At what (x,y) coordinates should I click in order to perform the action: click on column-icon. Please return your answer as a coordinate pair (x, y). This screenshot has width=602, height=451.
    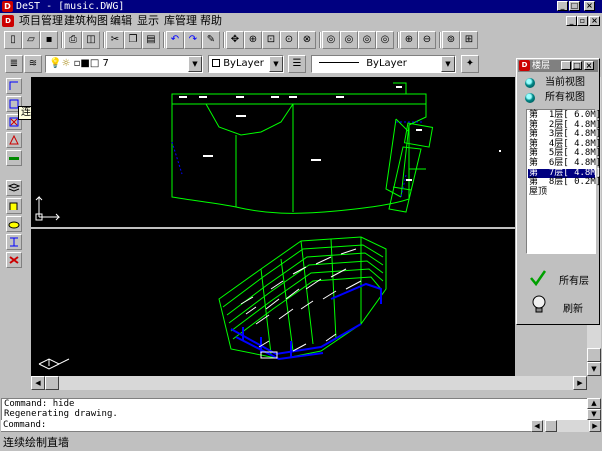
    Looking at the image, I should click on (14, 242).